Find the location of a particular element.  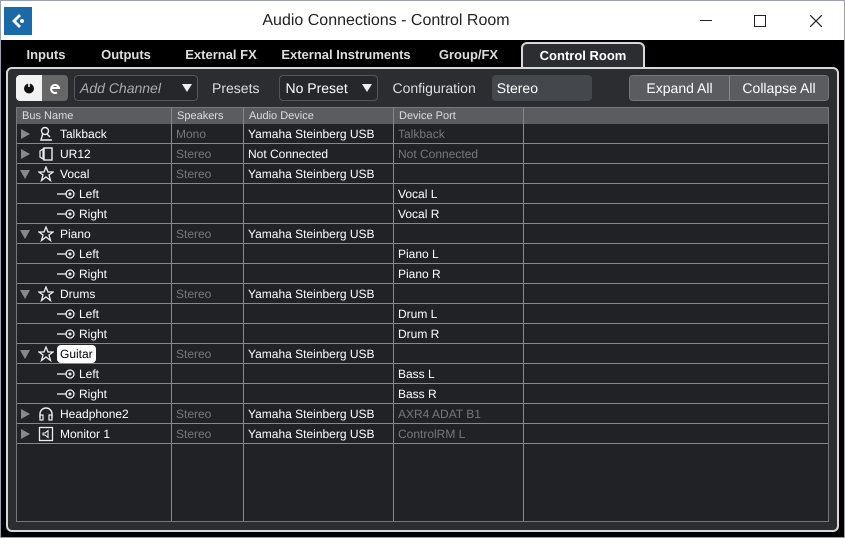

table-cell-text: Mono is located at coordinates (191, 134).